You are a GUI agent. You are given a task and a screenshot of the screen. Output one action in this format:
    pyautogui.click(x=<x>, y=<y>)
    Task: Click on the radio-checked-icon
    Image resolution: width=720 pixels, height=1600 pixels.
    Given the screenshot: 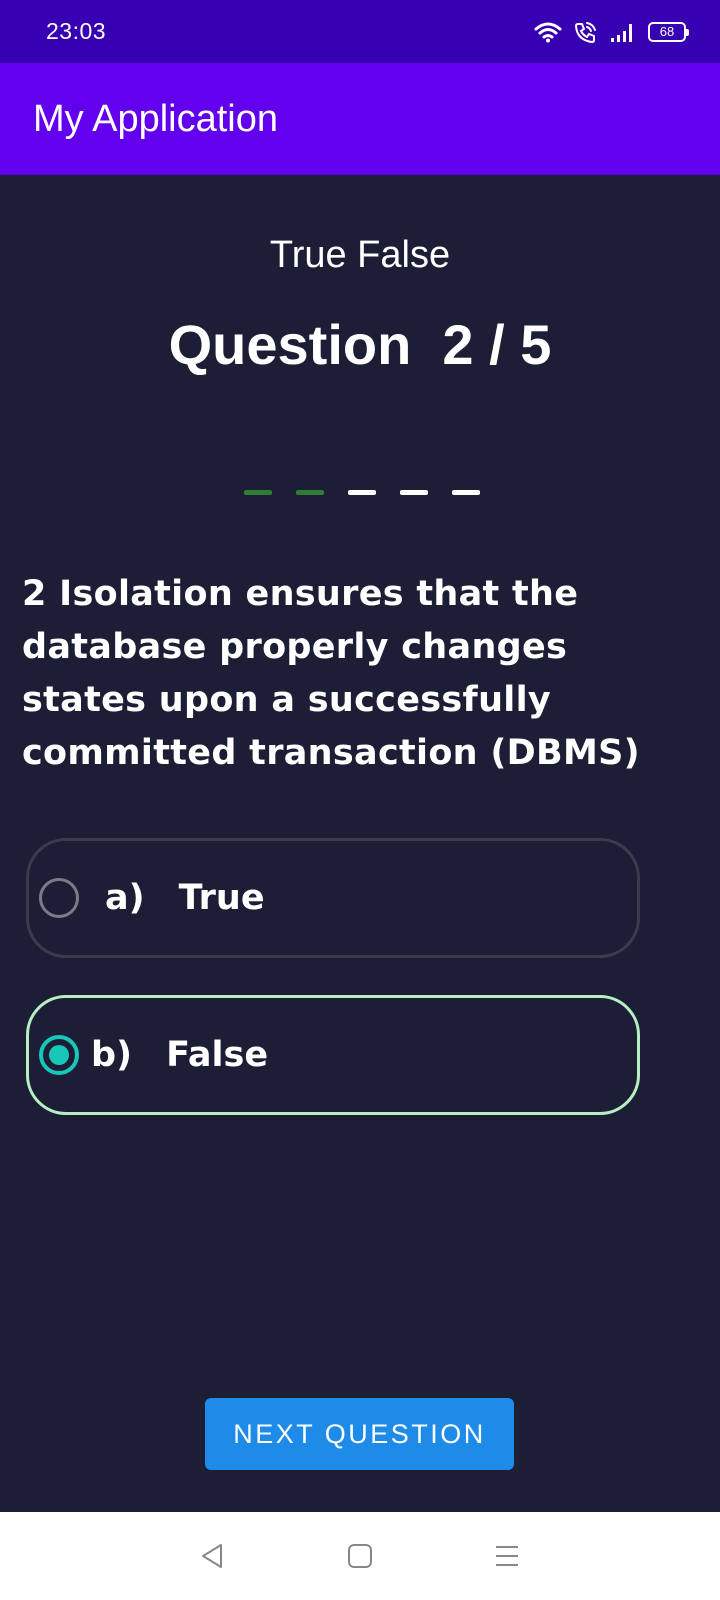 What is the action you would take?
    pyautogui.click(x=59, y=1055)
    